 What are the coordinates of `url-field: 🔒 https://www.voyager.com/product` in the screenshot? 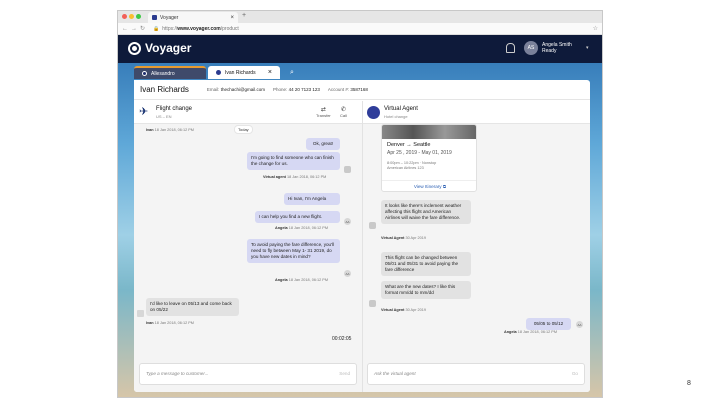 It's located at (375, 29).